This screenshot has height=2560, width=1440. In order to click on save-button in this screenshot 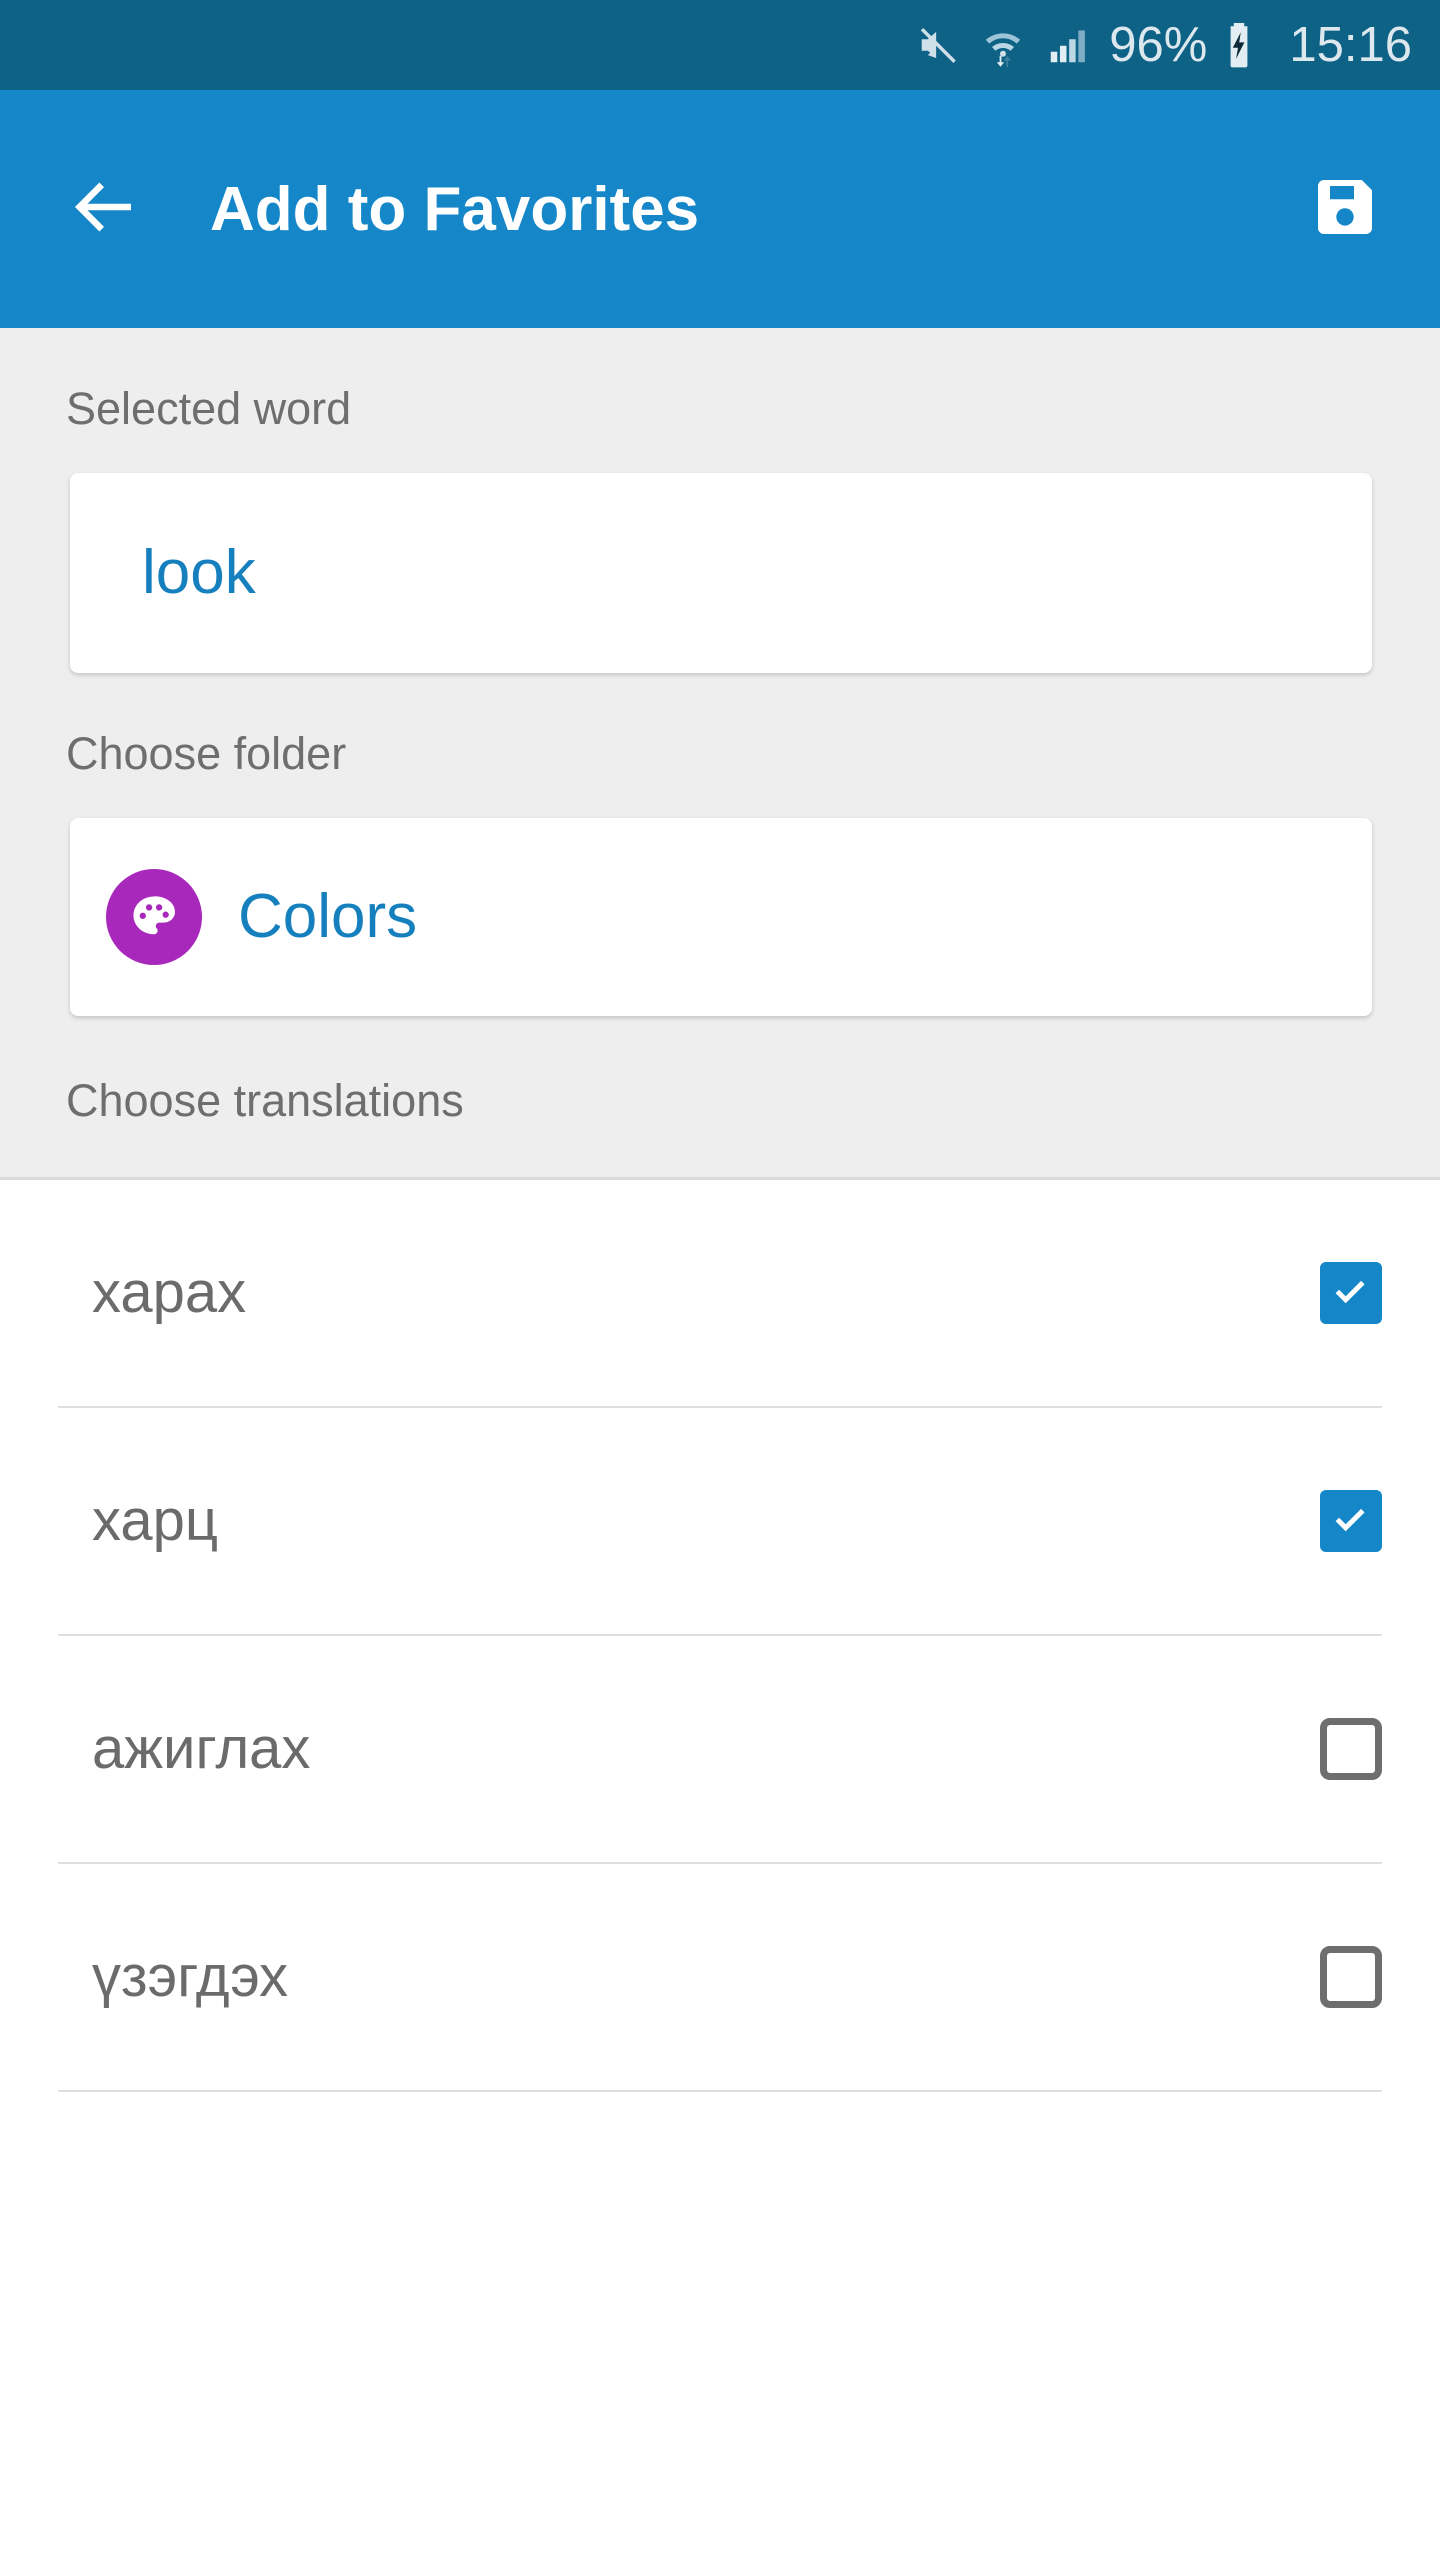, I will do `click(1345, 209)`.